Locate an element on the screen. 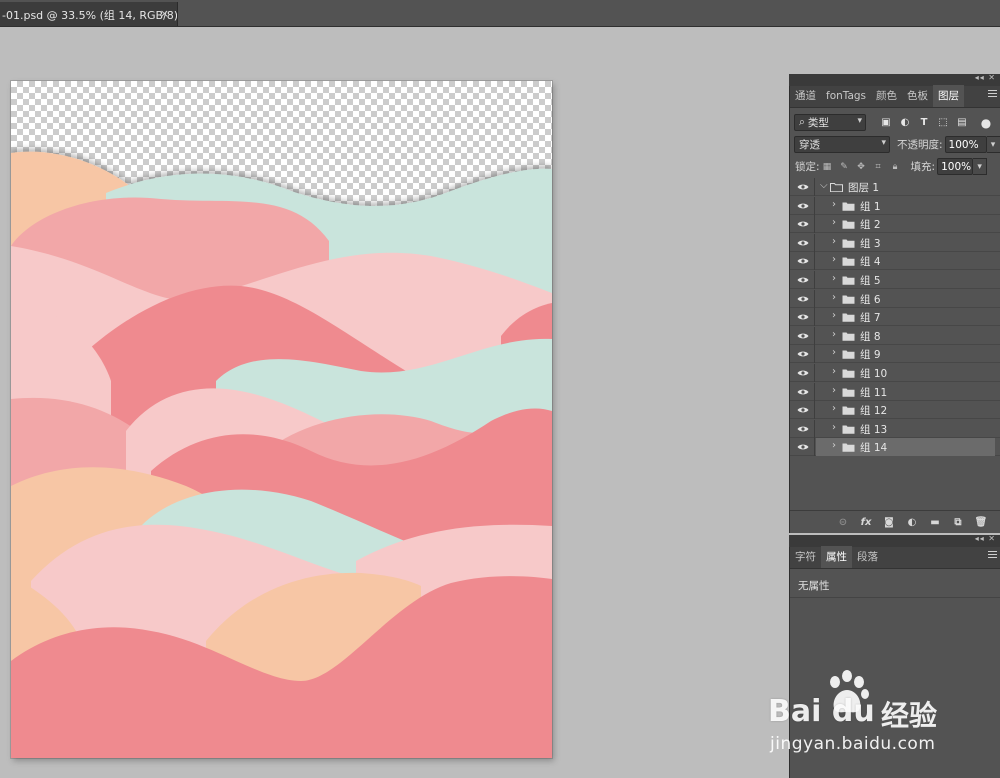 This screenshot has height=778, width=1000. document-tab: -01.psd @ 33.5% (组 14, RGB/8) * × is located at coordinates (89, 14).